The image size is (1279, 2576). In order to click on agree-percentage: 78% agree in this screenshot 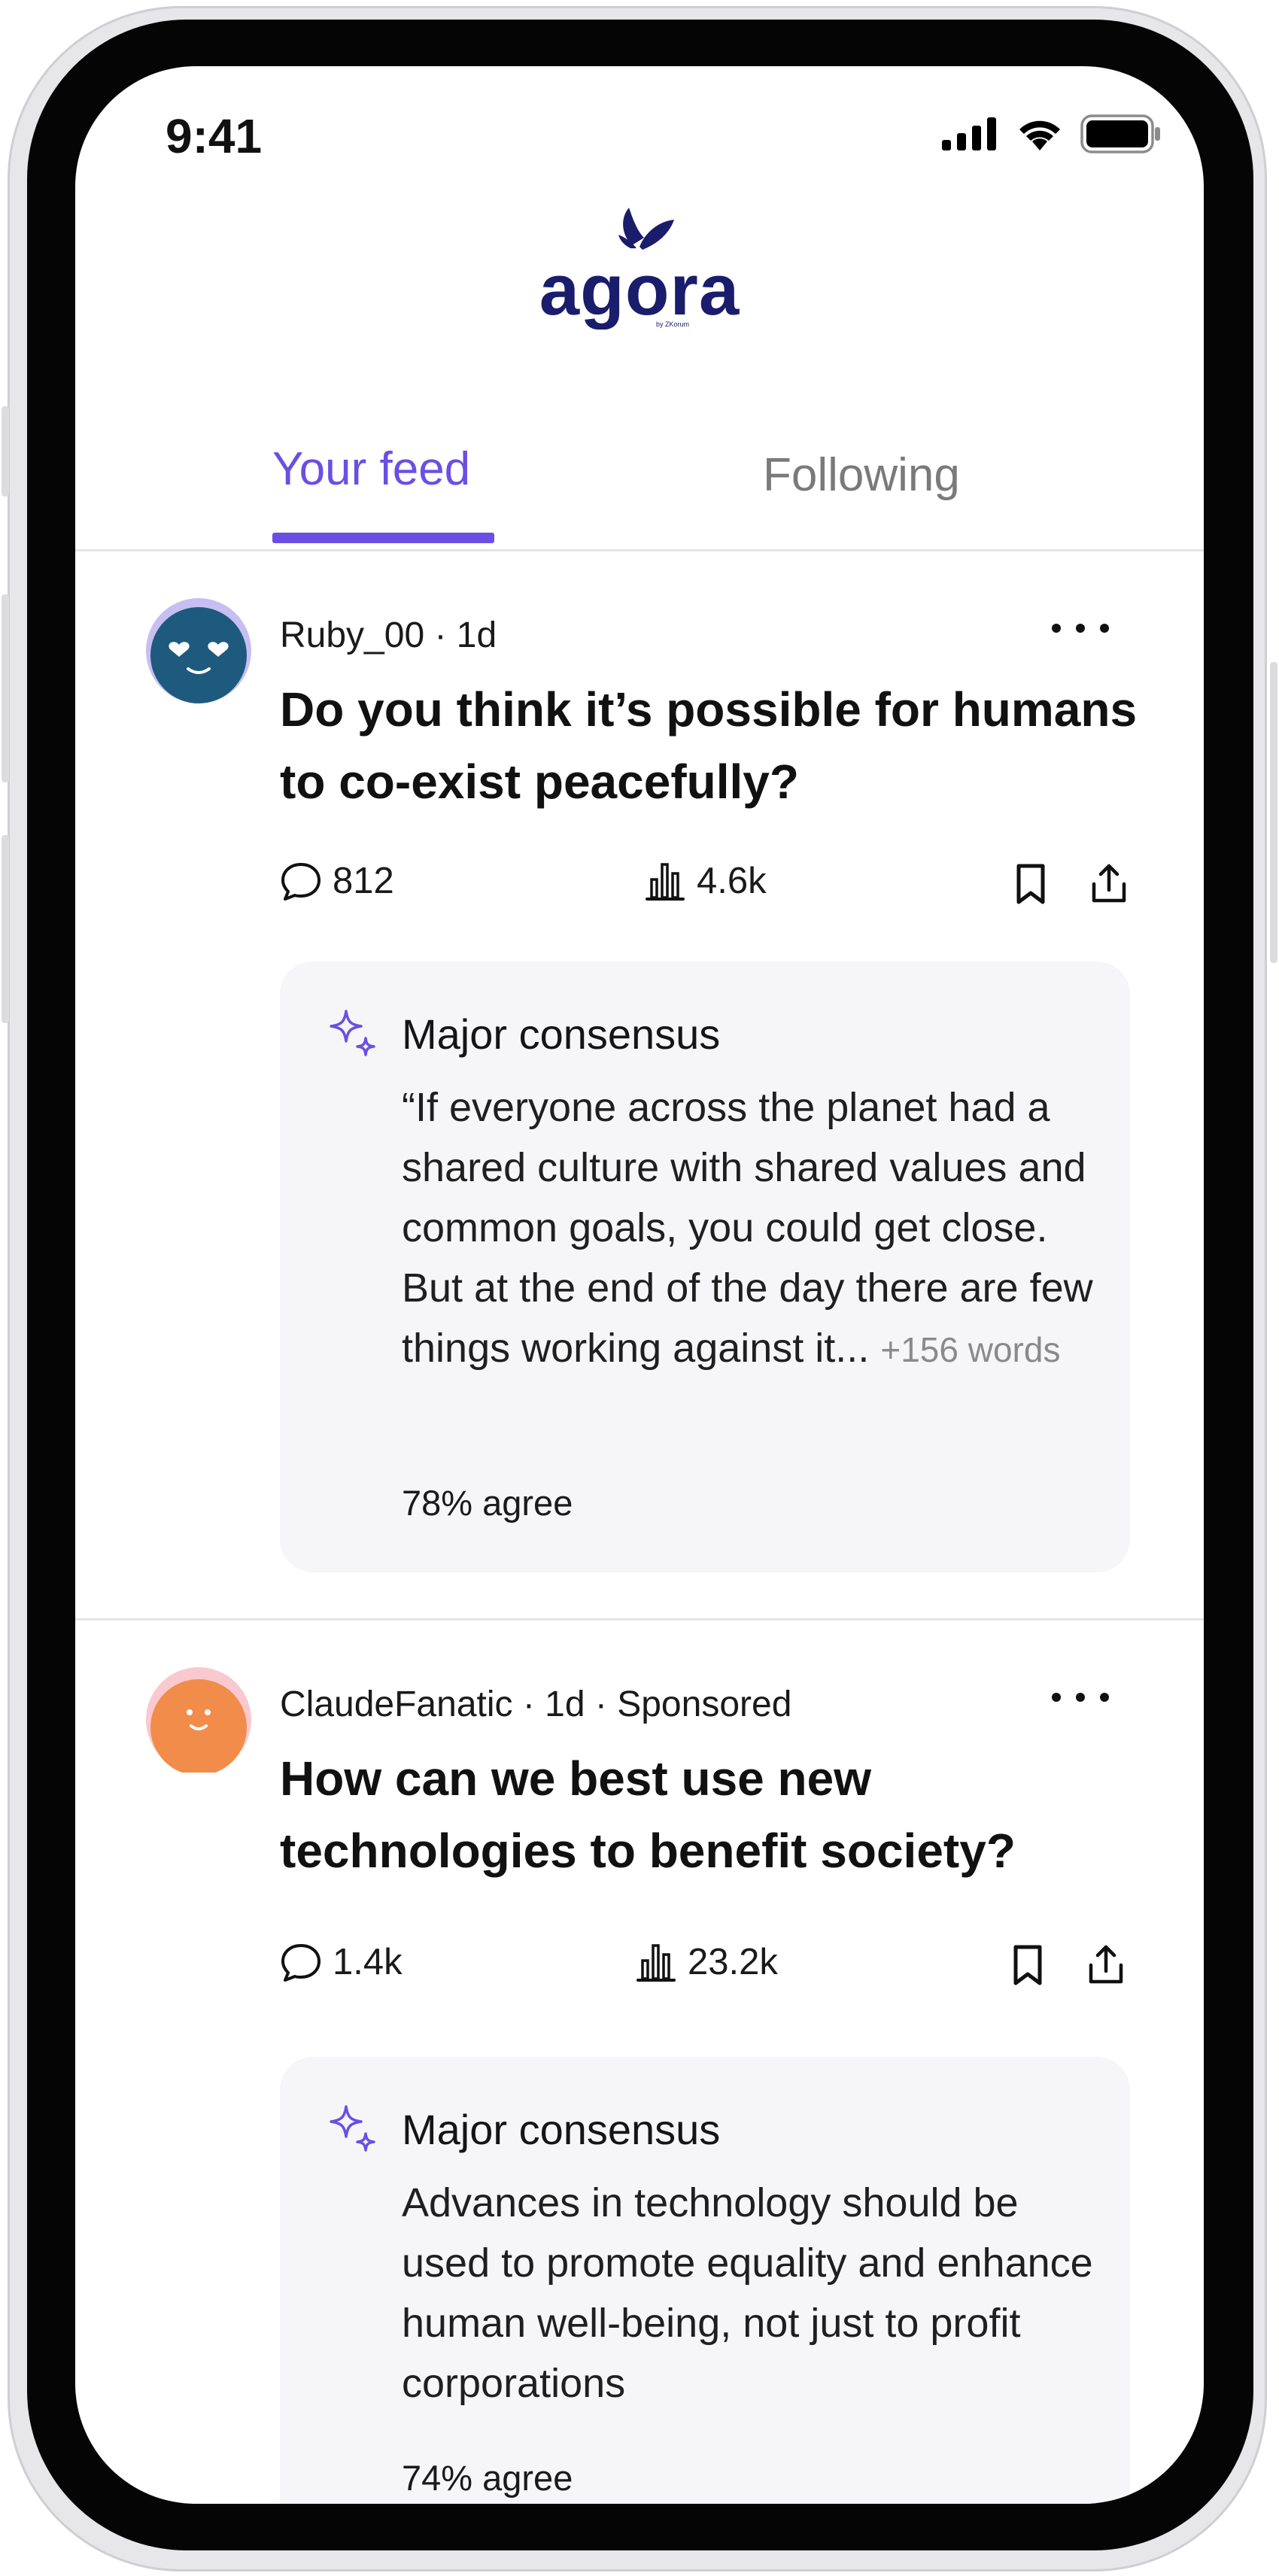, I will do `click(487, 1503)`.